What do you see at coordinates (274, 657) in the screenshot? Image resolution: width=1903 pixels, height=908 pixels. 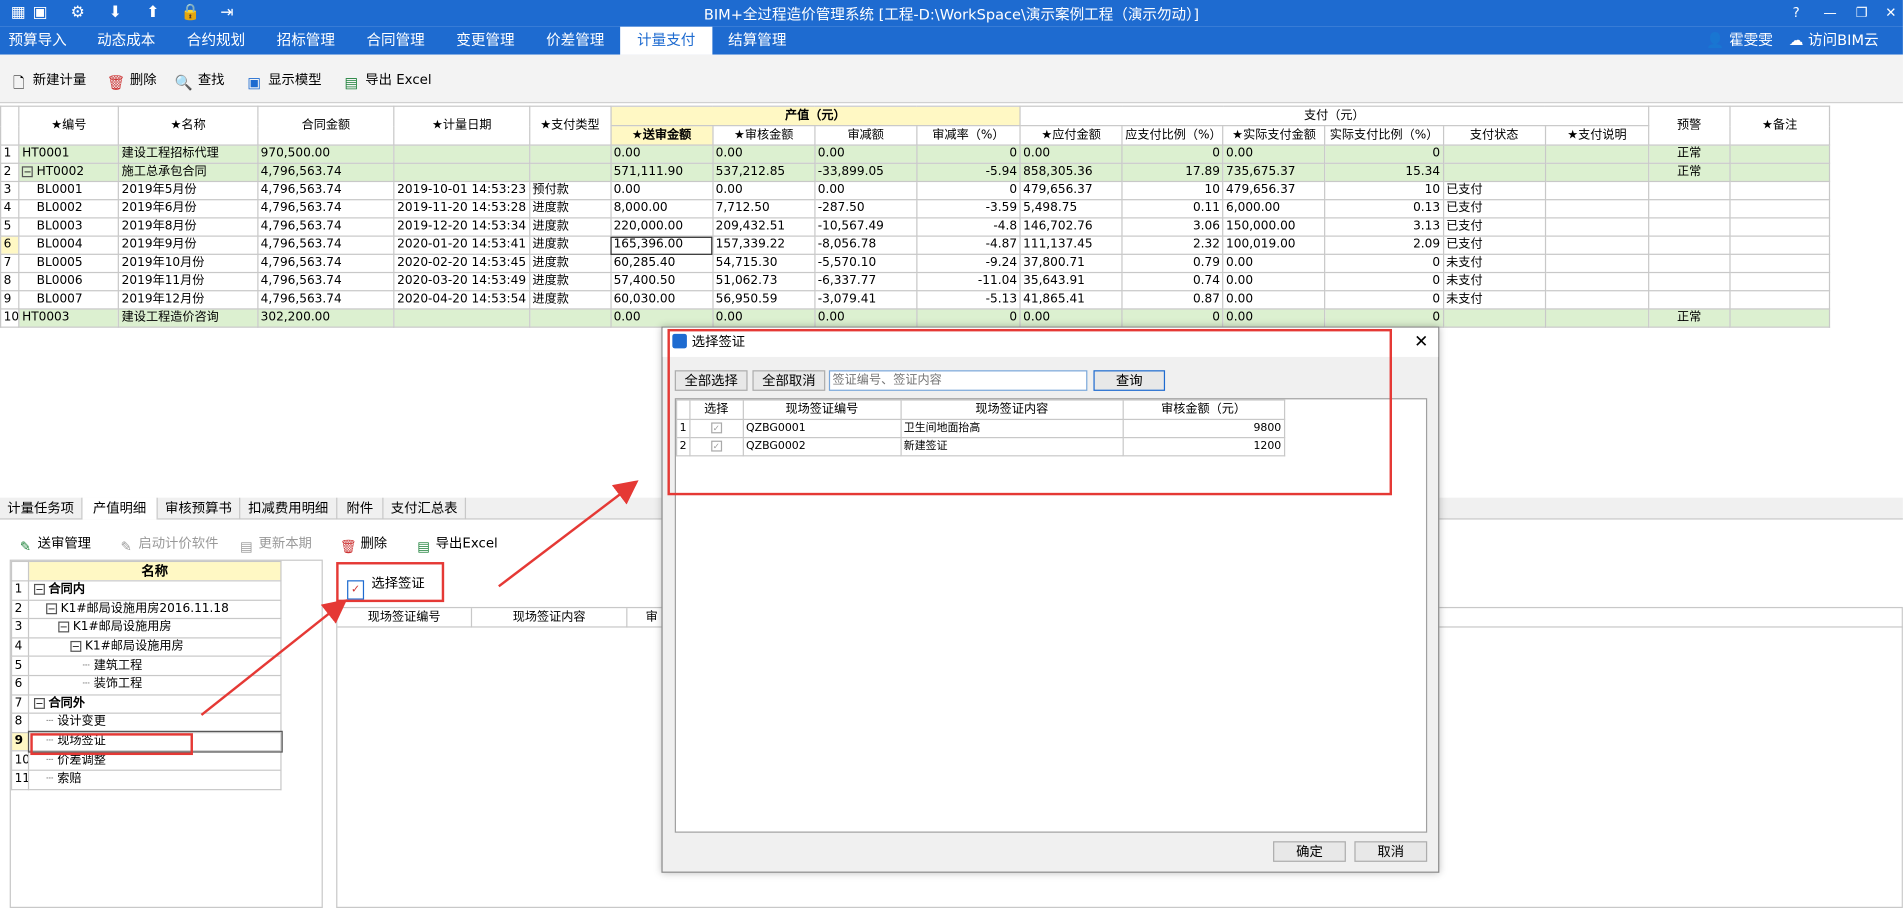 I see `arrow-to-select-visa` at bounding box center [274, 657].